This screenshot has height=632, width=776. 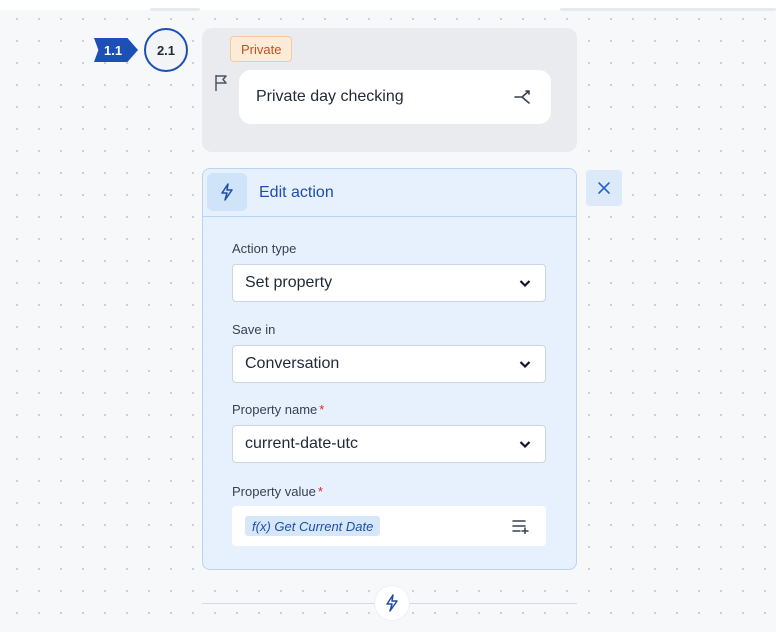 What do you see at coordinates (264, 248) in the screenshot?
I see `action-type-label: Action type` at bounding box center [264, 248].